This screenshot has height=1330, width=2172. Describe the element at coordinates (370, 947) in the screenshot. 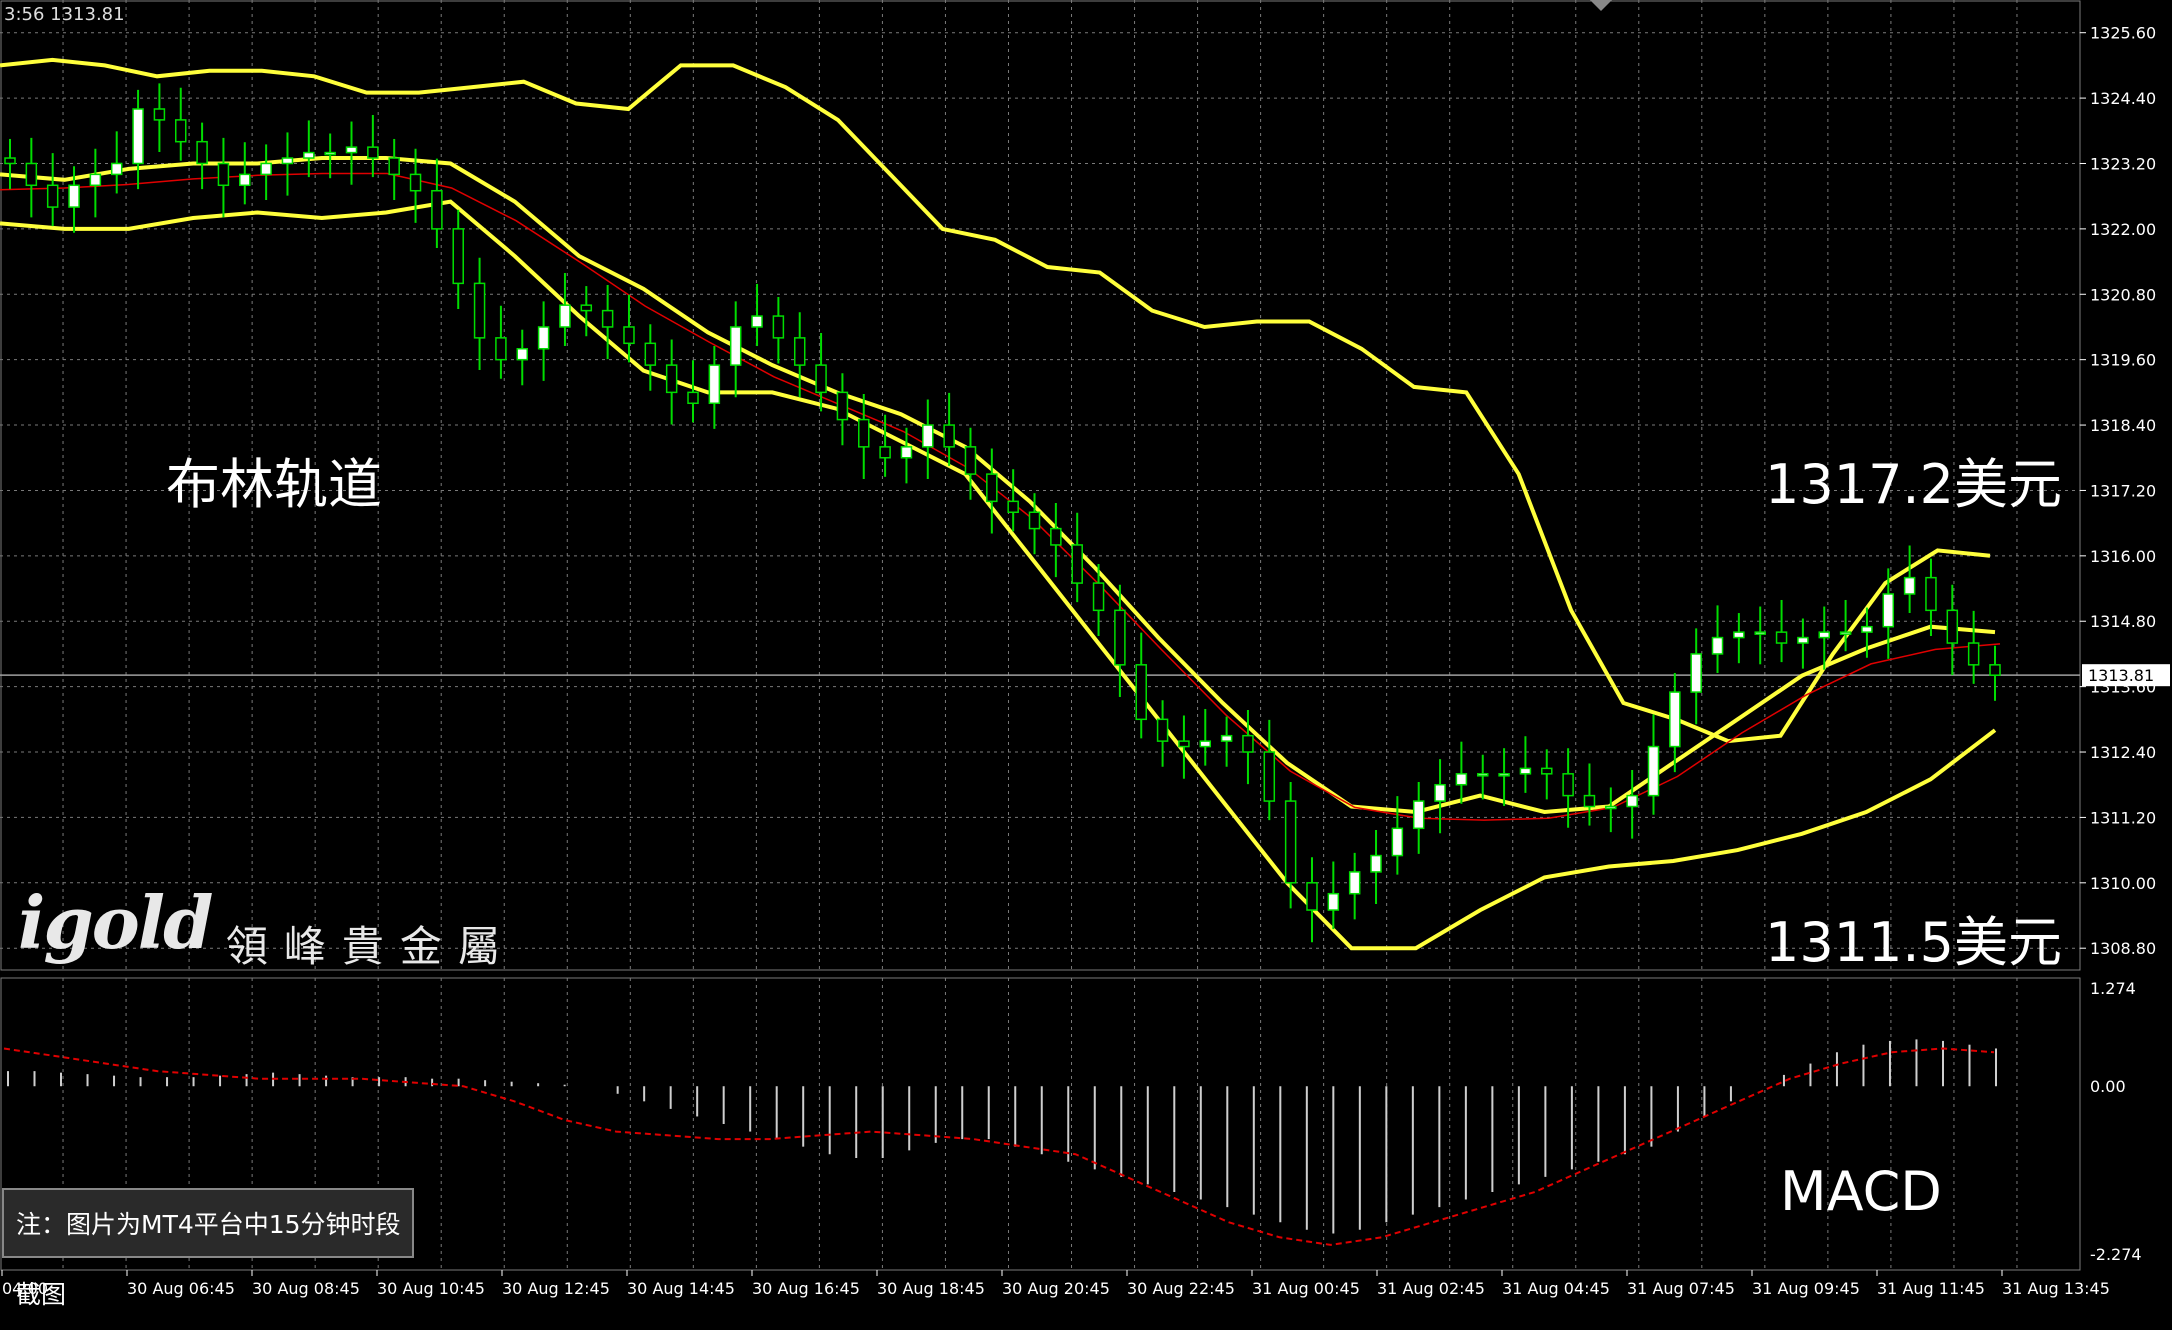

I see `logo-sub-text: 領峰貴金屬` at that location.